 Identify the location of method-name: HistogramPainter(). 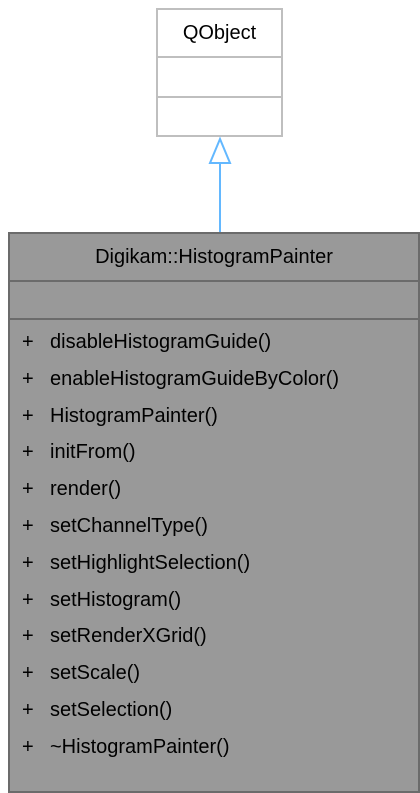
(134, 415).